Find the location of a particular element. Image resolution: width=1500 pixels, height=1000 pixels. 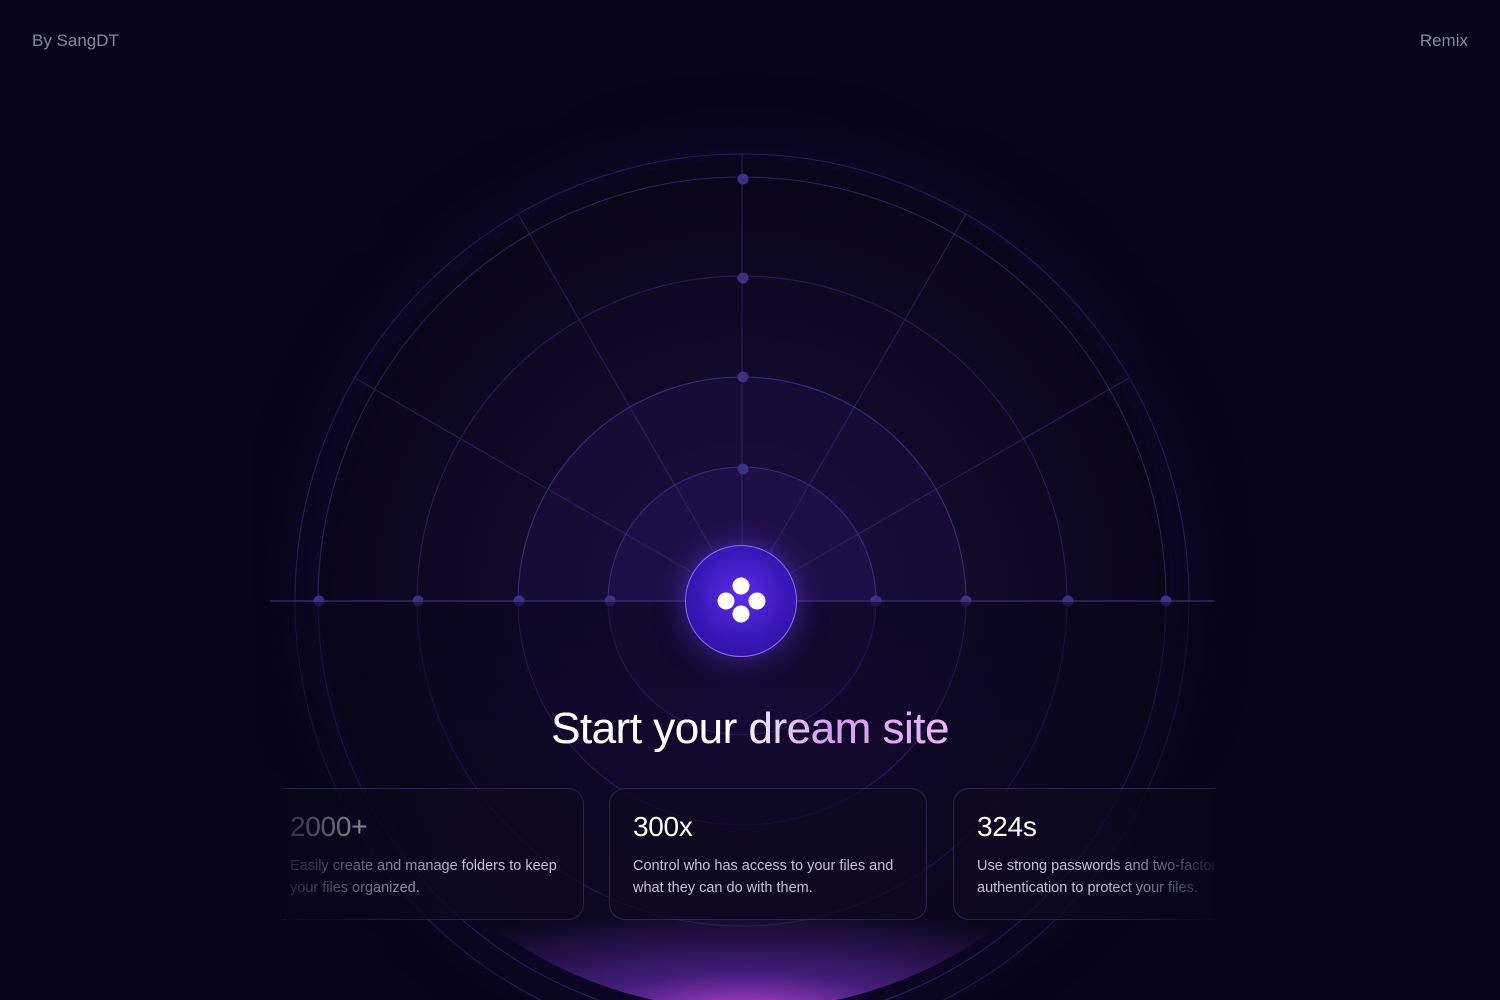

cards-fade-left-soft is located at coordinates (376, 855).